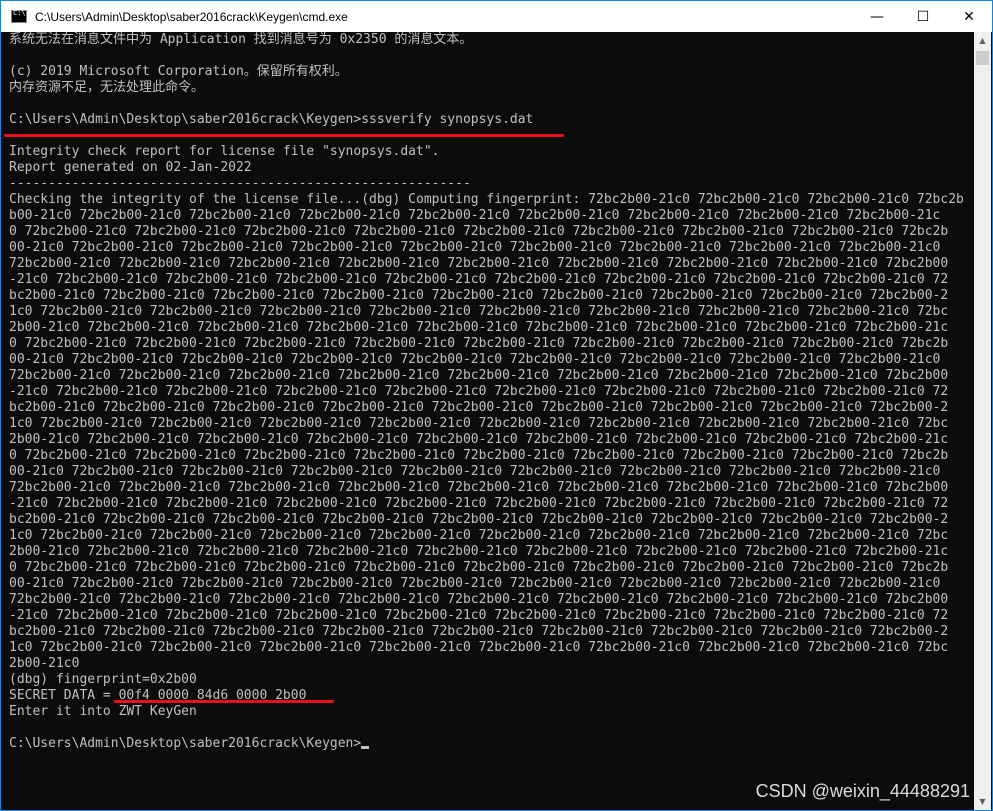 The height and width of the screenshot is (811, 993). I want to click on console-line: (dbg) fingerprint=0x2b00, so click(103, 679).